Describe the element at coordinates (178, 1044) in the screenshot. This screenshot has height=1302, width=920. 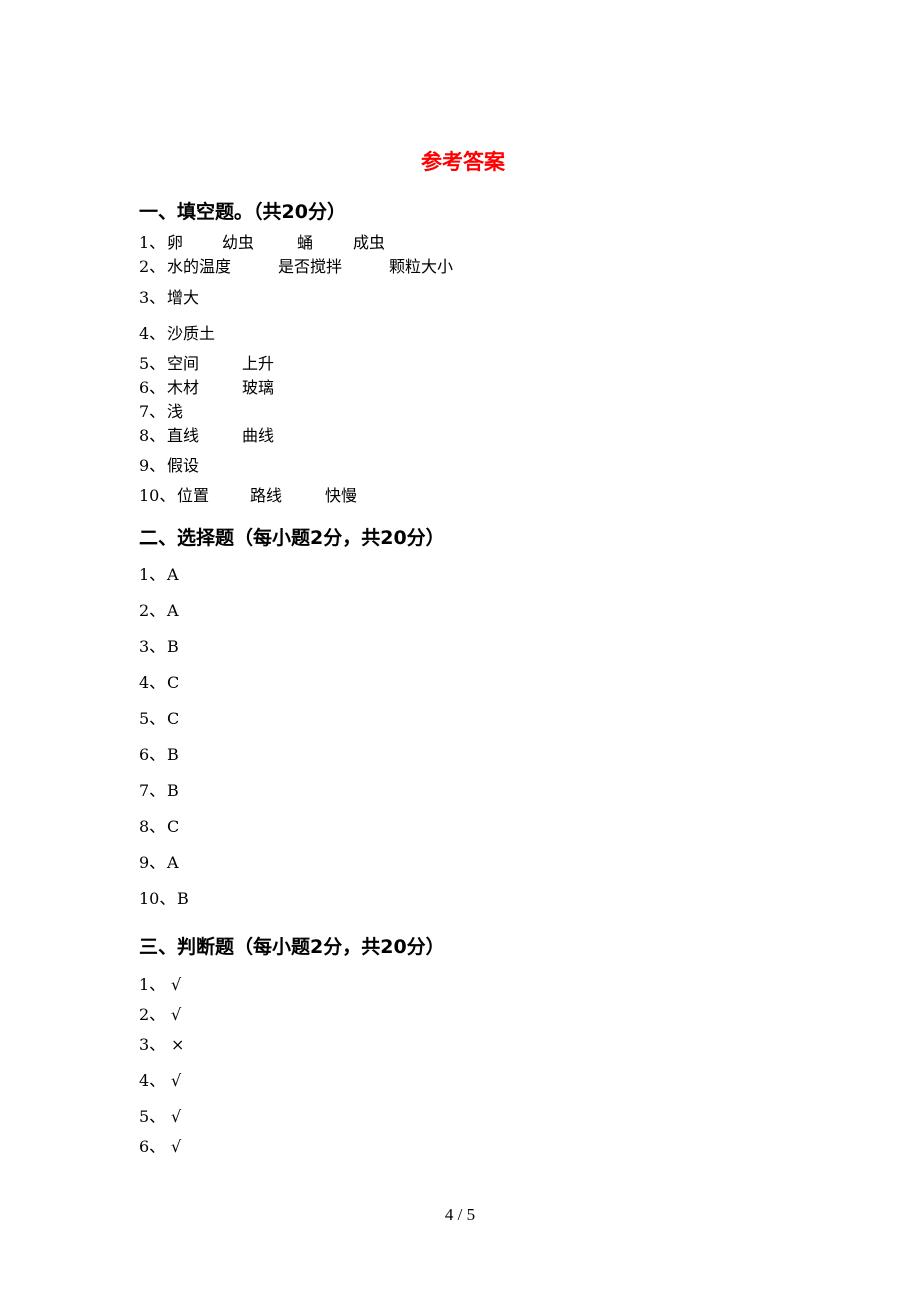
I see `answer-value: ×` at that location.